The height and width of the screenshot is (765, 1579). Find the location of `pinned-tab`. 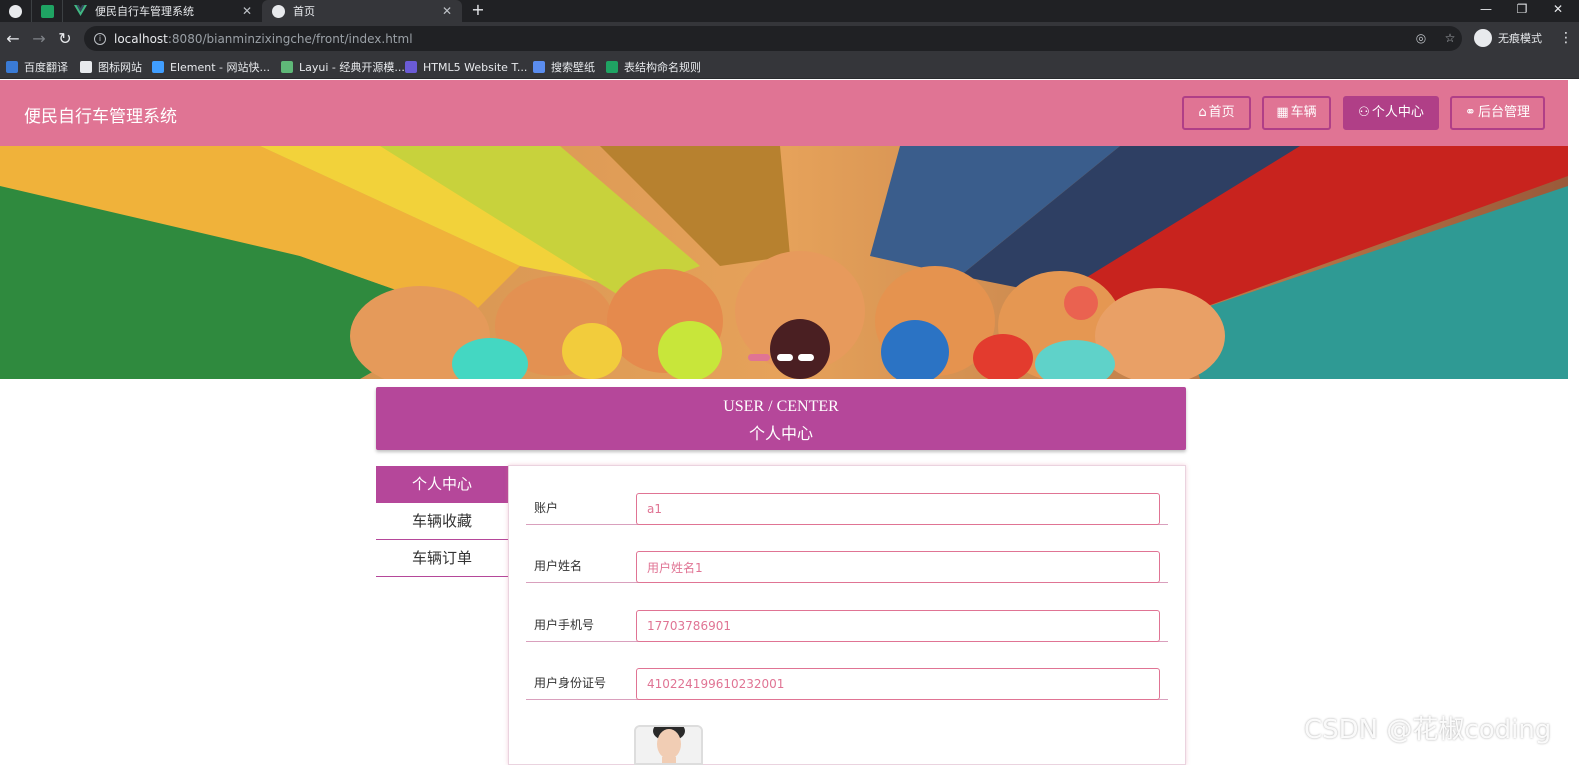

pinned-tab is located at coordinates (16, 11).